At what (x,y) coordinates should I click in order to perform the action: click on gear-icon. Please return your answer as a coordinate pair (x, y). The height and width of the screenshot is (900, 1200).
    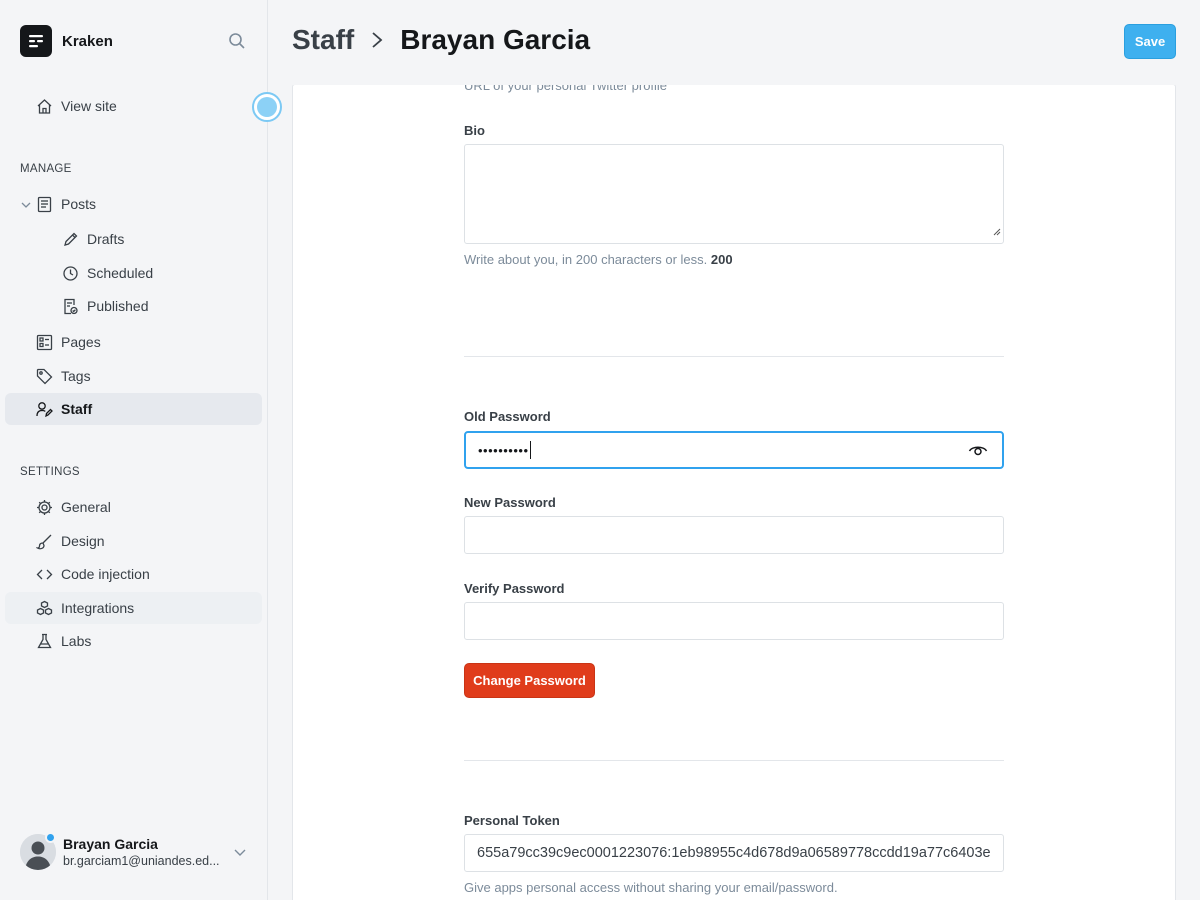
    Looking at the image, I should click on (44, 507).